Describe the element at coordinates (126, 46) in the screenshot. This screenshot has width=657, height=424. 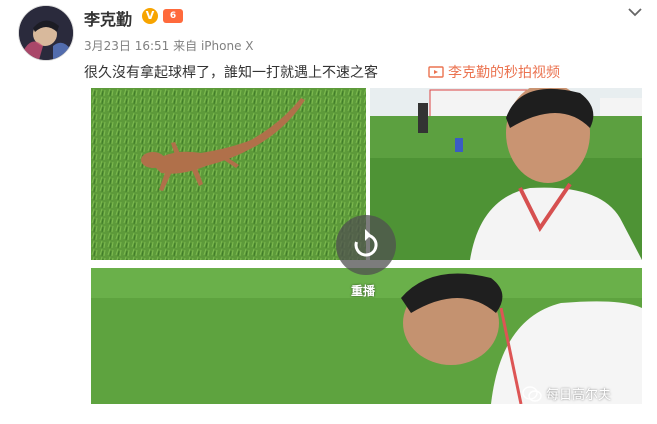
I see `post-timestamp: 3月23日 16:51` at that location.